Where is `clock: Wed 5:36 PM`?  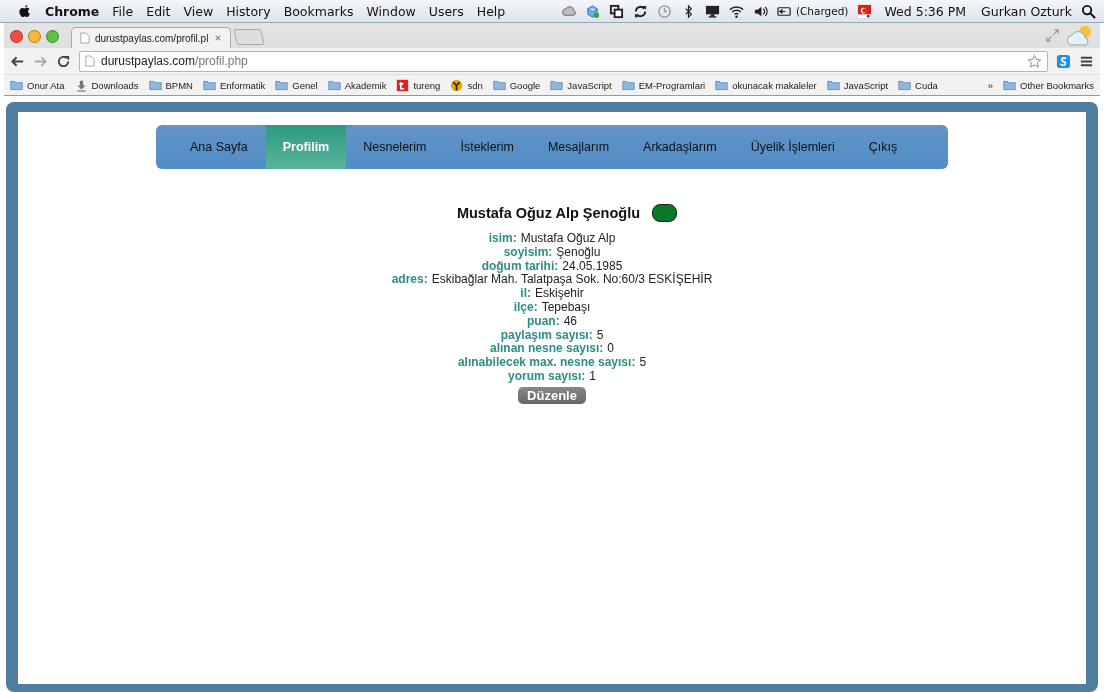
clock: Wed 5:36 PM is located at coordinates (925, 11).